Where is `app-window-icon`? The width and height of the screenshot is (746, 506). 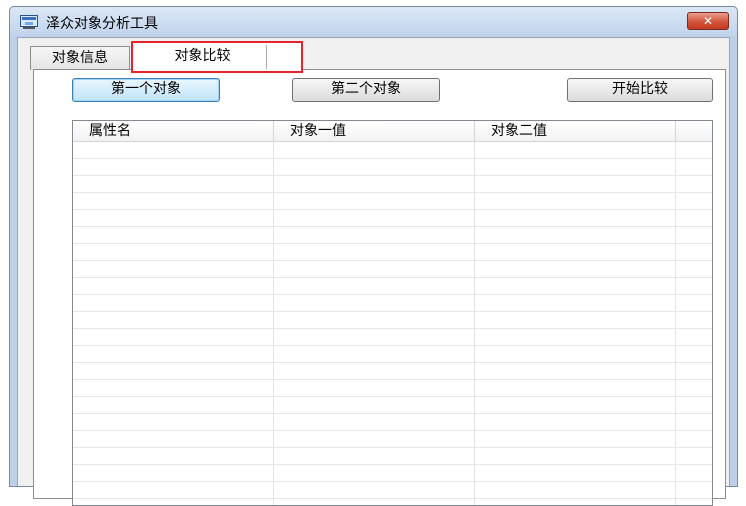
app-window-icon is located at coordinates (29, 22).